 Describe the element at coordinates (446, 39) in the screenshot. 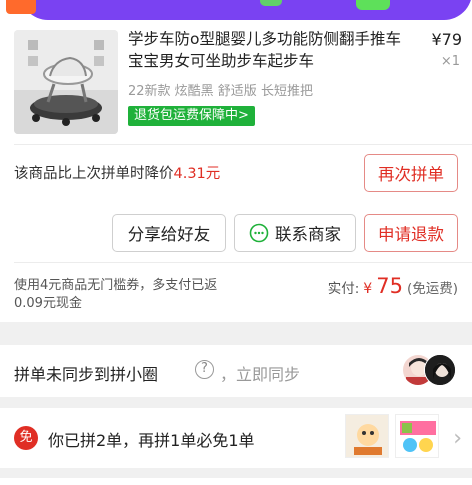

I see `product-price: ¥79` at that location.